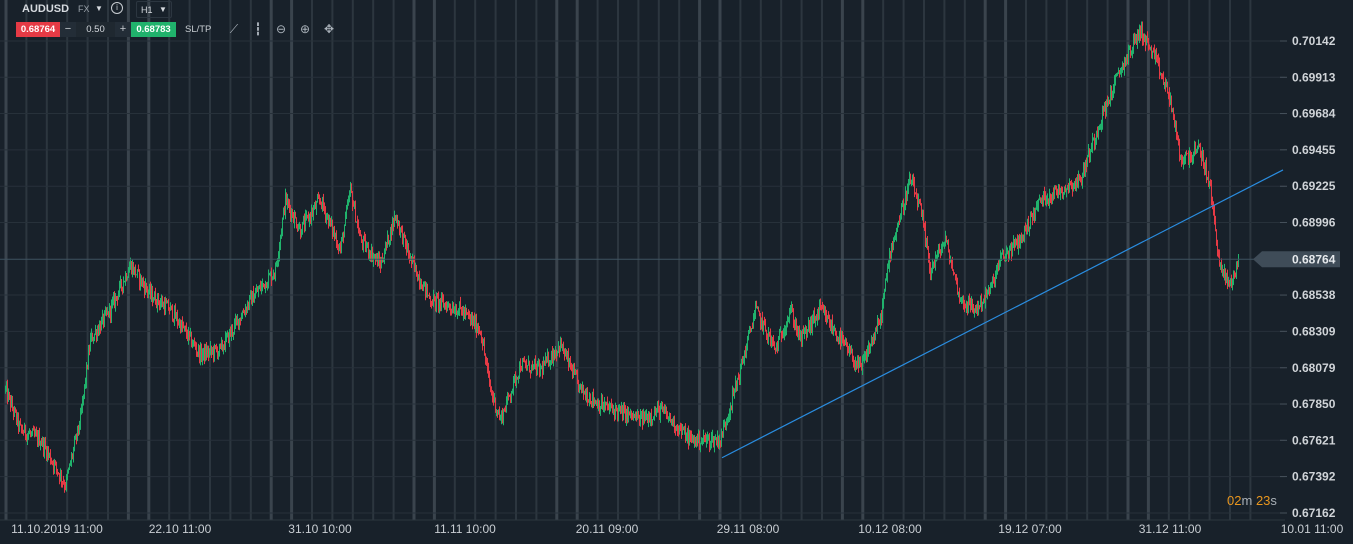 The width and height of the screenshot is (1353, 544). What do you see at coordinates (281, 29) in the screenshot?
I see `zoom-out-icon: ⊖` at bounding box center [281, 29].